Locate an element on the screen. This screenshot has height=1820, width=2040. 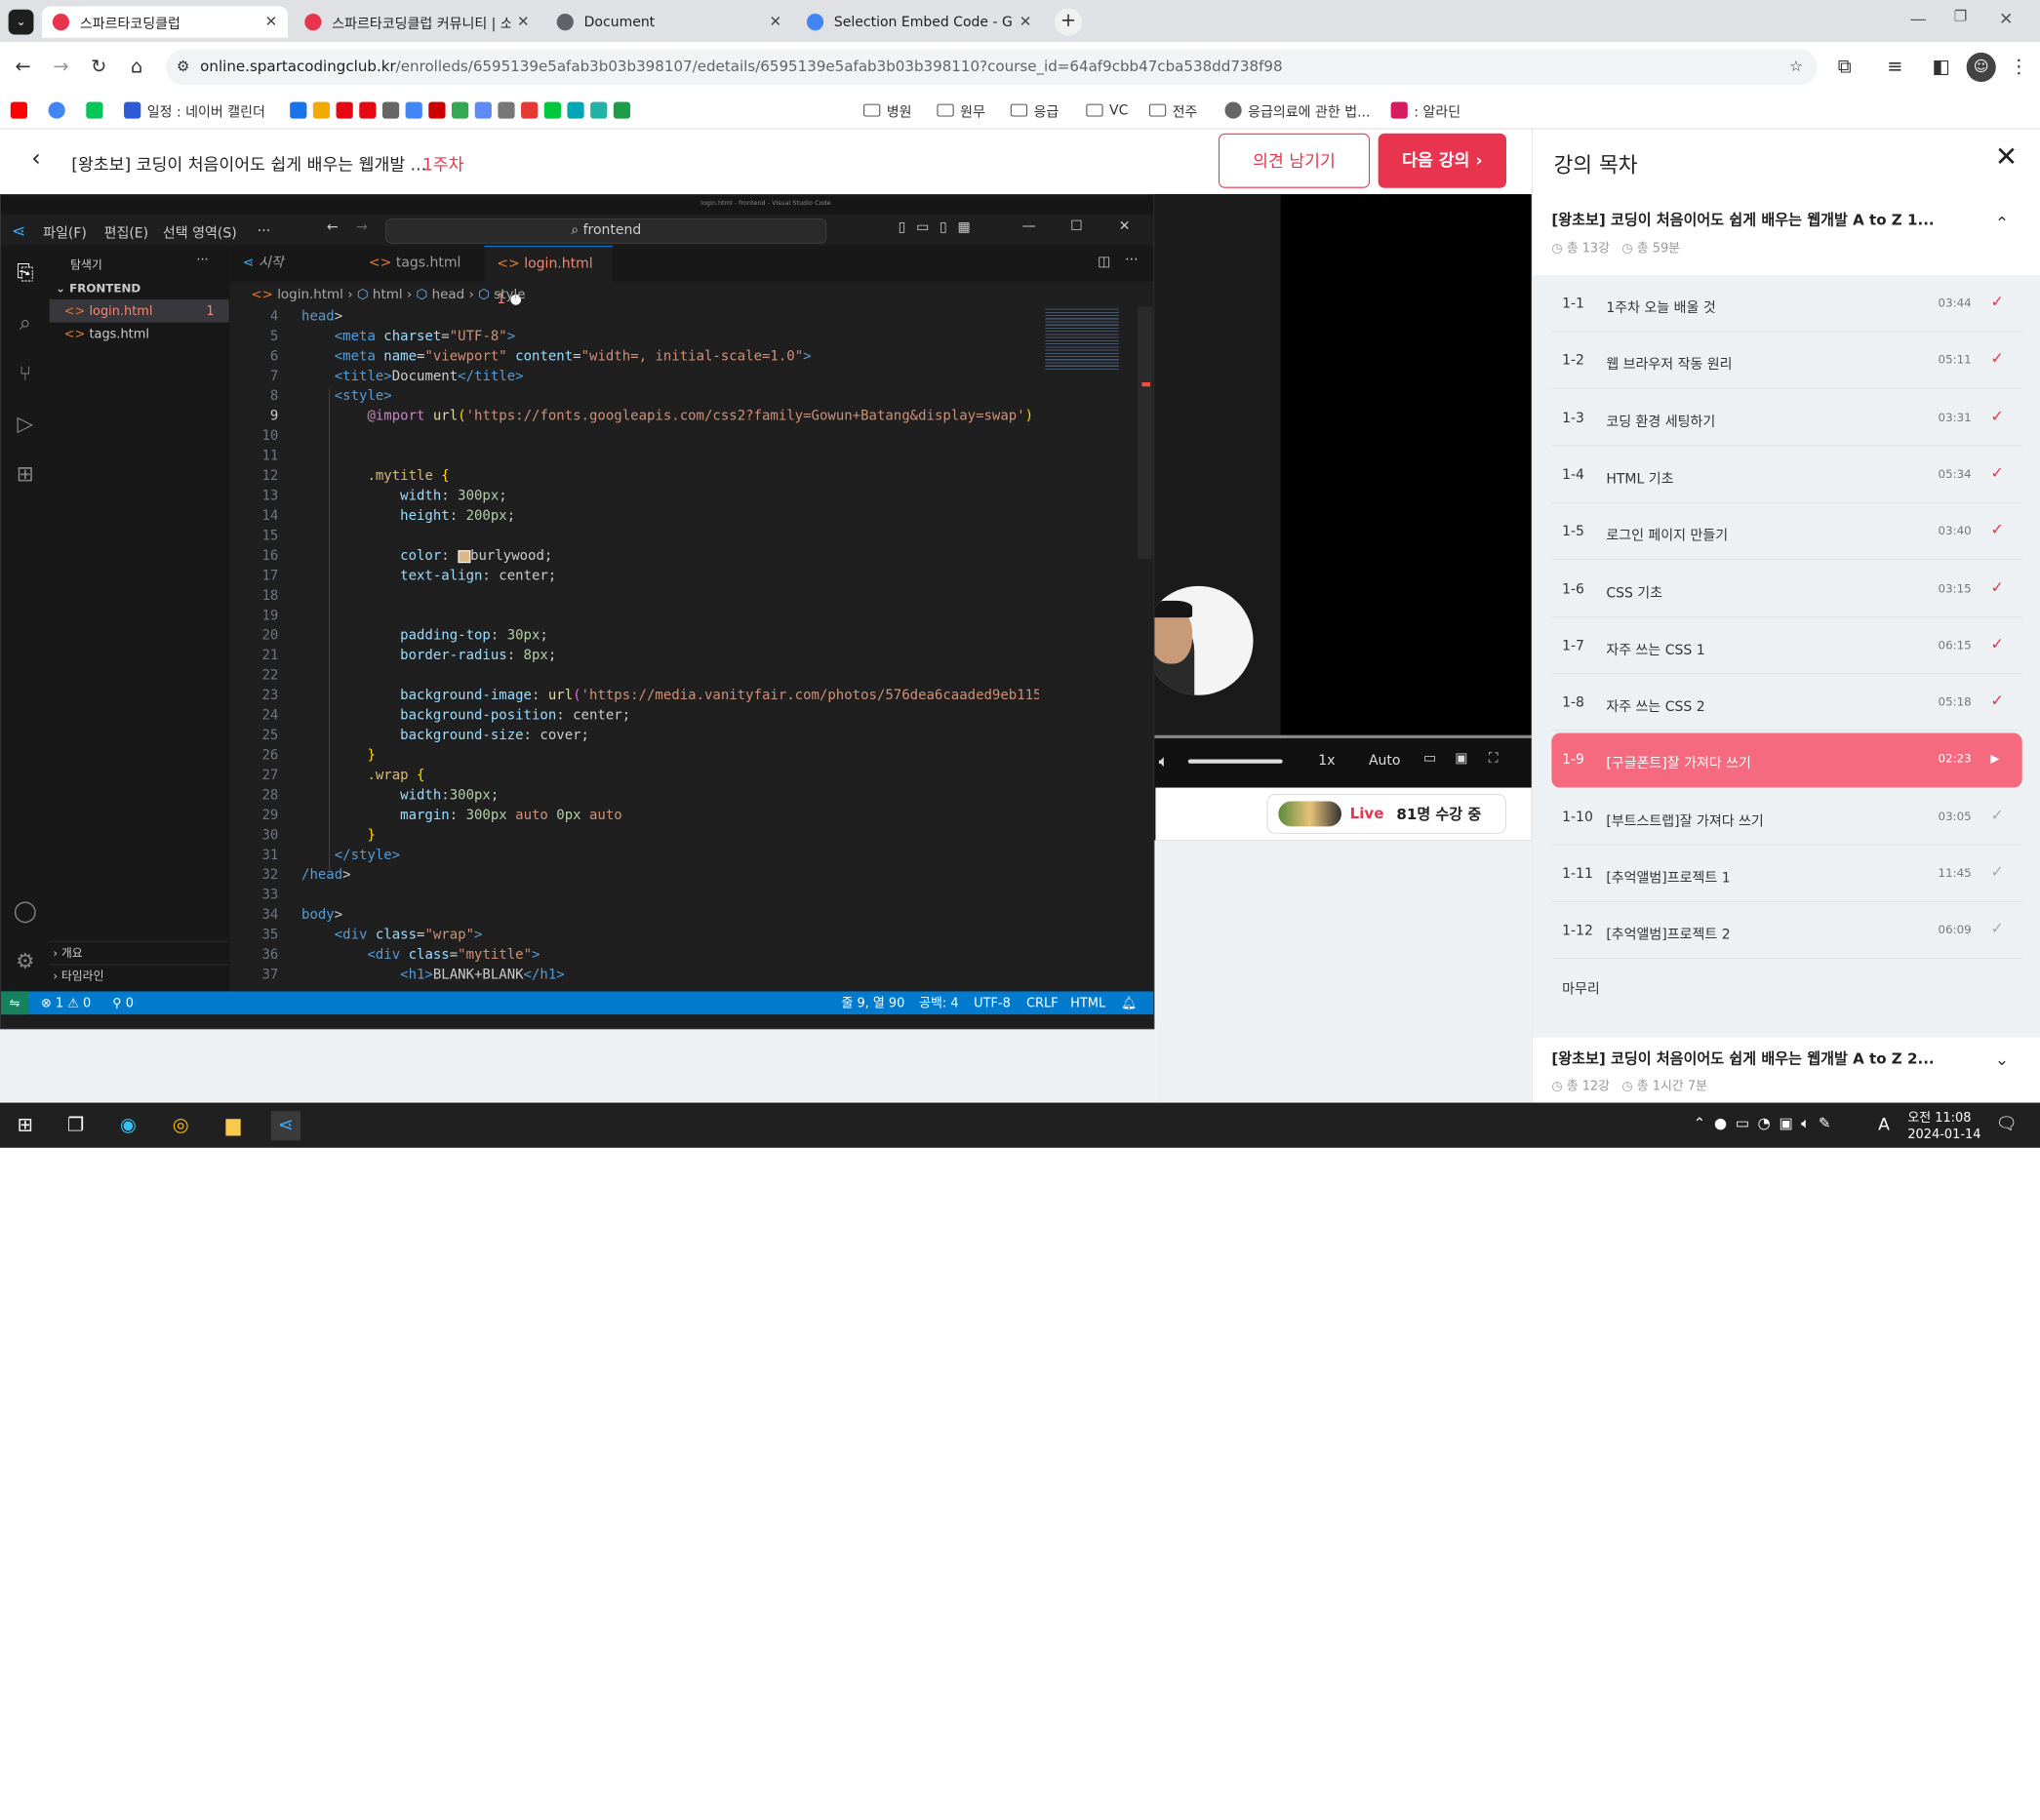
bookmark-folder-hospital: 병원 is located at coordinates (887, 110).